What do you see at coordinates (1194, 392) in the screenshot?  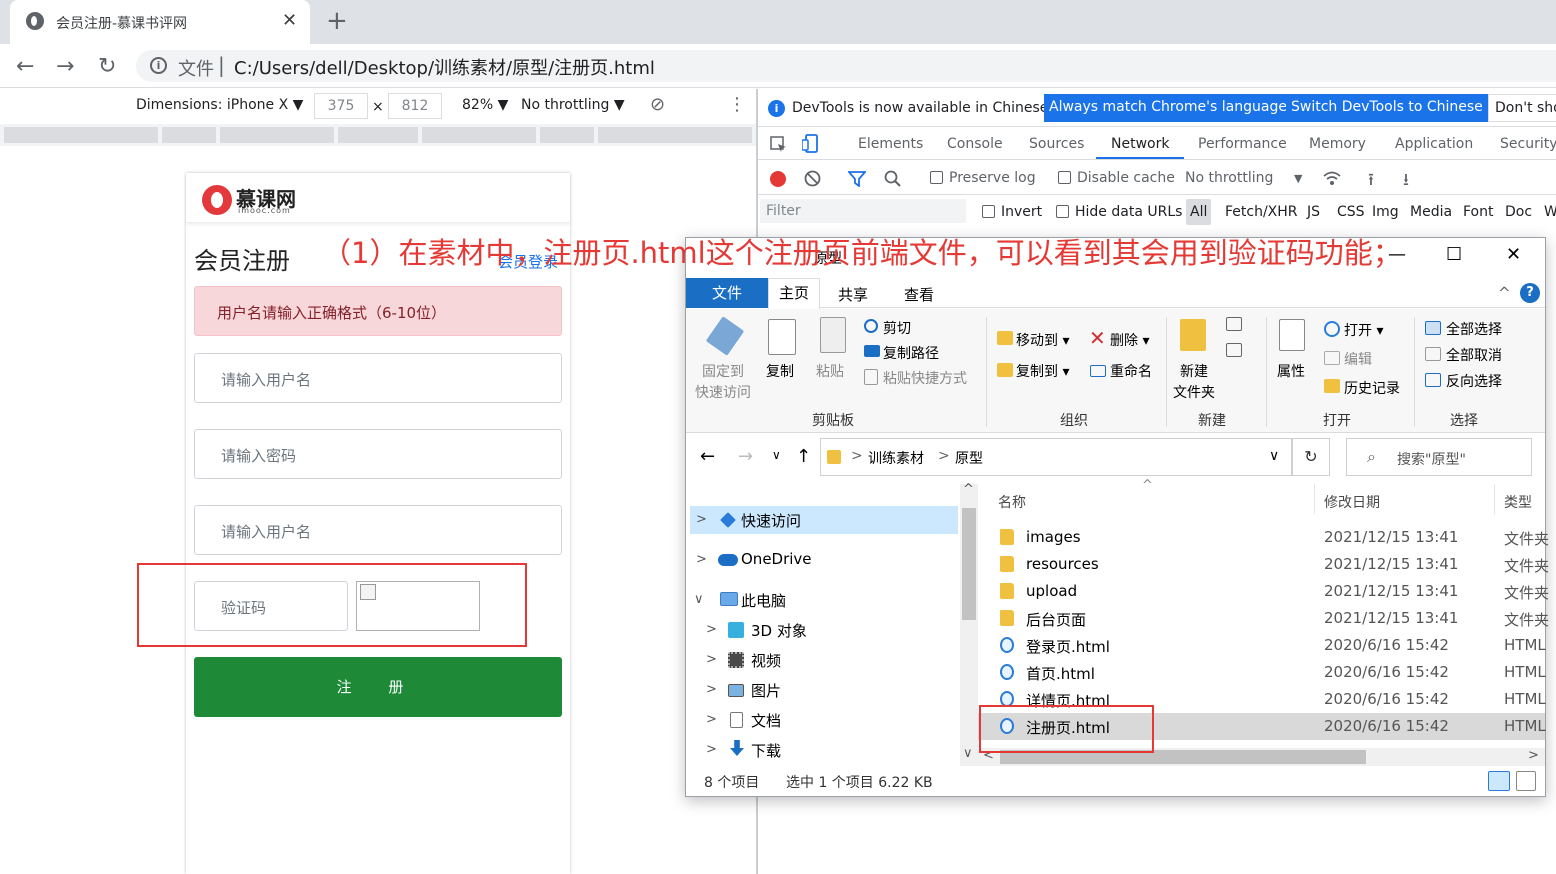 I see `new-folder-label-2: 文件夹` at bounding box center [1194, 392].